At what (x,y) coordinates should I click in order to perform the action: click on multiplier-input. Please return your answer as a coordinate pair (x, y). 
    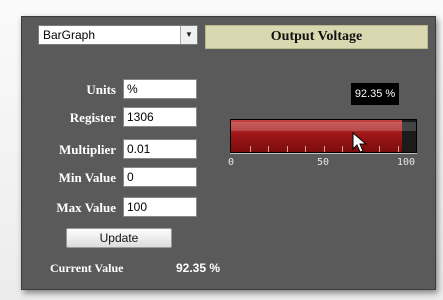
    Looking at the image, I should click on (160, 149).